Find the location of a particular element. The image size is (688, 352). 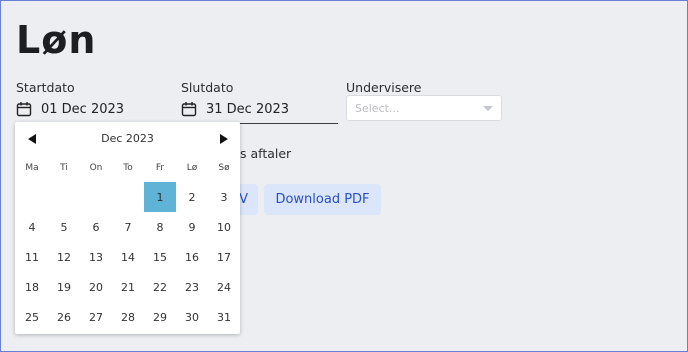

page-title: Løn is located at coordinates (56, 40).